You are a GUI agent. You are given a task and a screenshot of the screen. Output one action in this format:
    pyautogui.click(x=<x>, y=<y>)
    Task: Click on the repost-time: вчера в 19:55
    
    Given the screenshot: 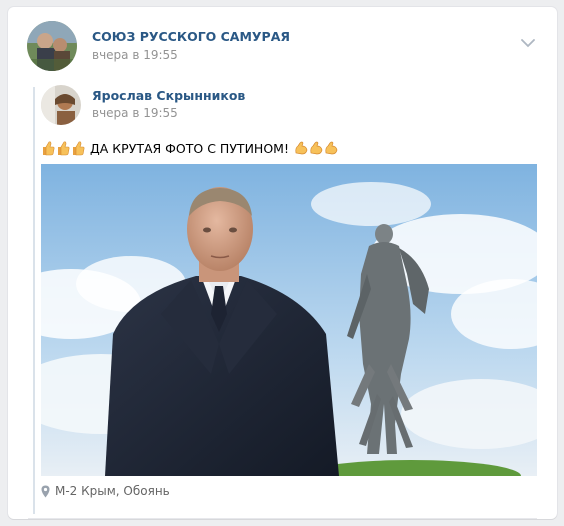 What is the action you would take?
    pyautogui.click(x=135, y=113)
    